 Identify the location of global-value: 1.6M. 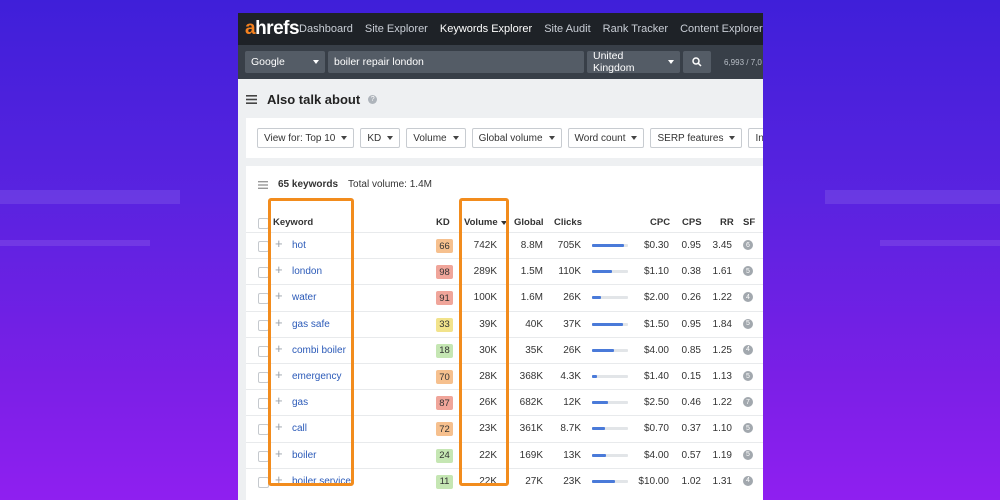
(531, 298).